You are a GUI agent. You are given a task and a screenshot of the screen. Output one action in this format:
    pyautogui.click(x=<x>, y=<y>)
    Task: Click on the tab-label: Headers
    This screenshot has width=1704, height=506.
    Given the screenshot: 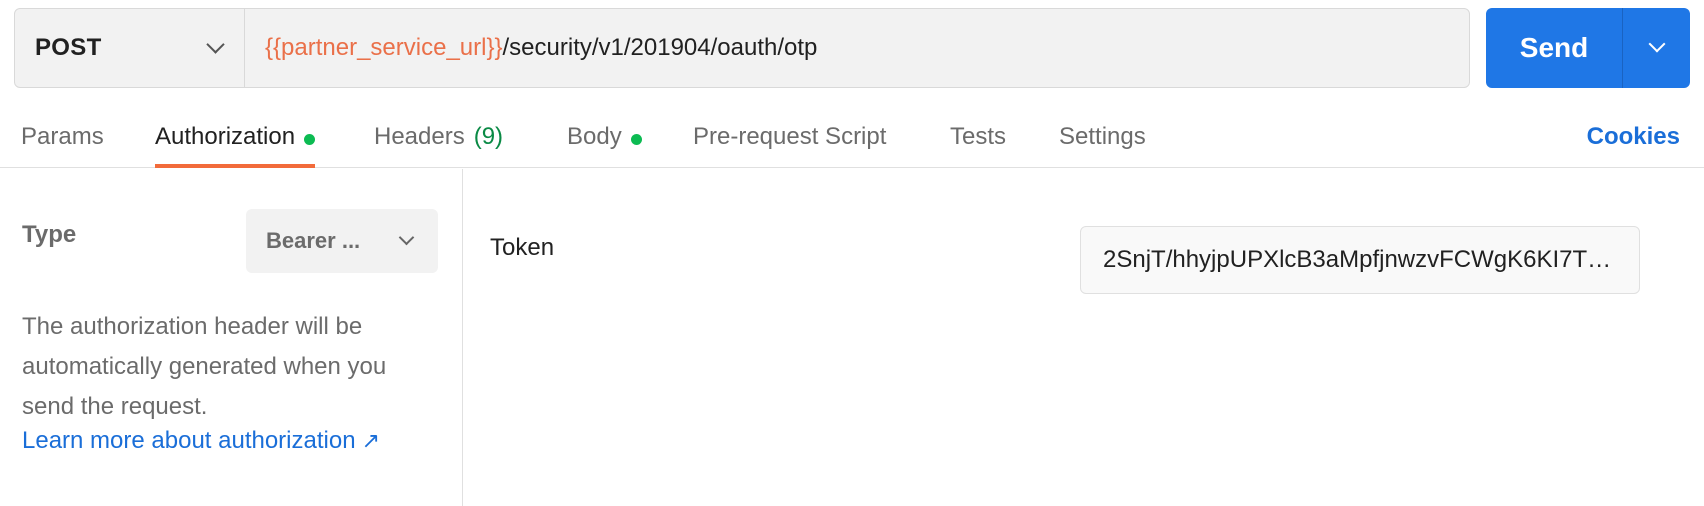 What is the action you would take?
    pyautogui.click(x=419, y=136)
    